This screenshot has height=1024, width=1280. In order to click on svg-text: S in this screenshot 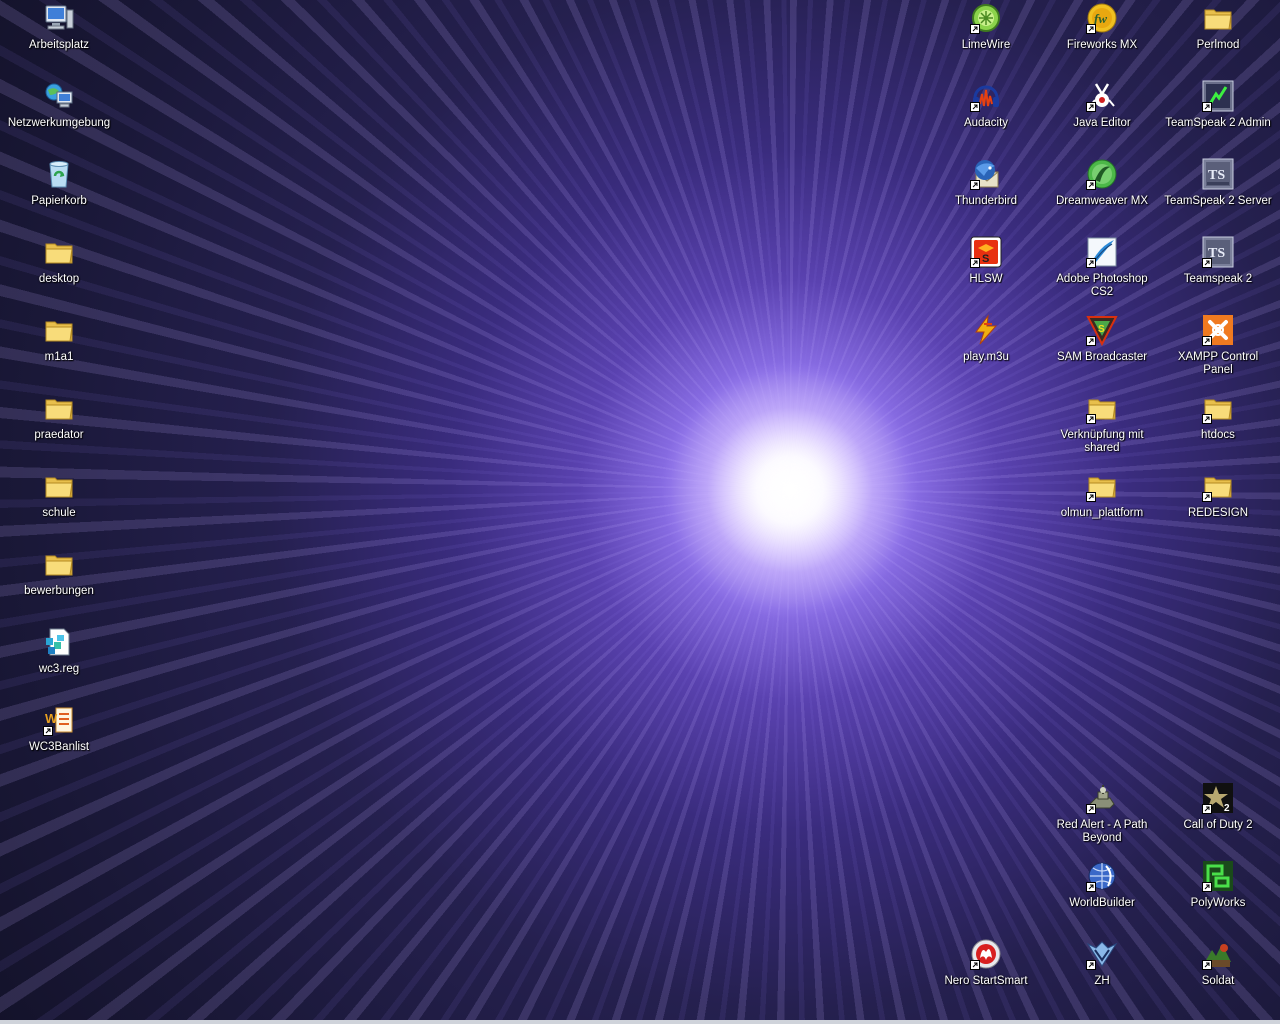, I will do `click(985, 259)`.